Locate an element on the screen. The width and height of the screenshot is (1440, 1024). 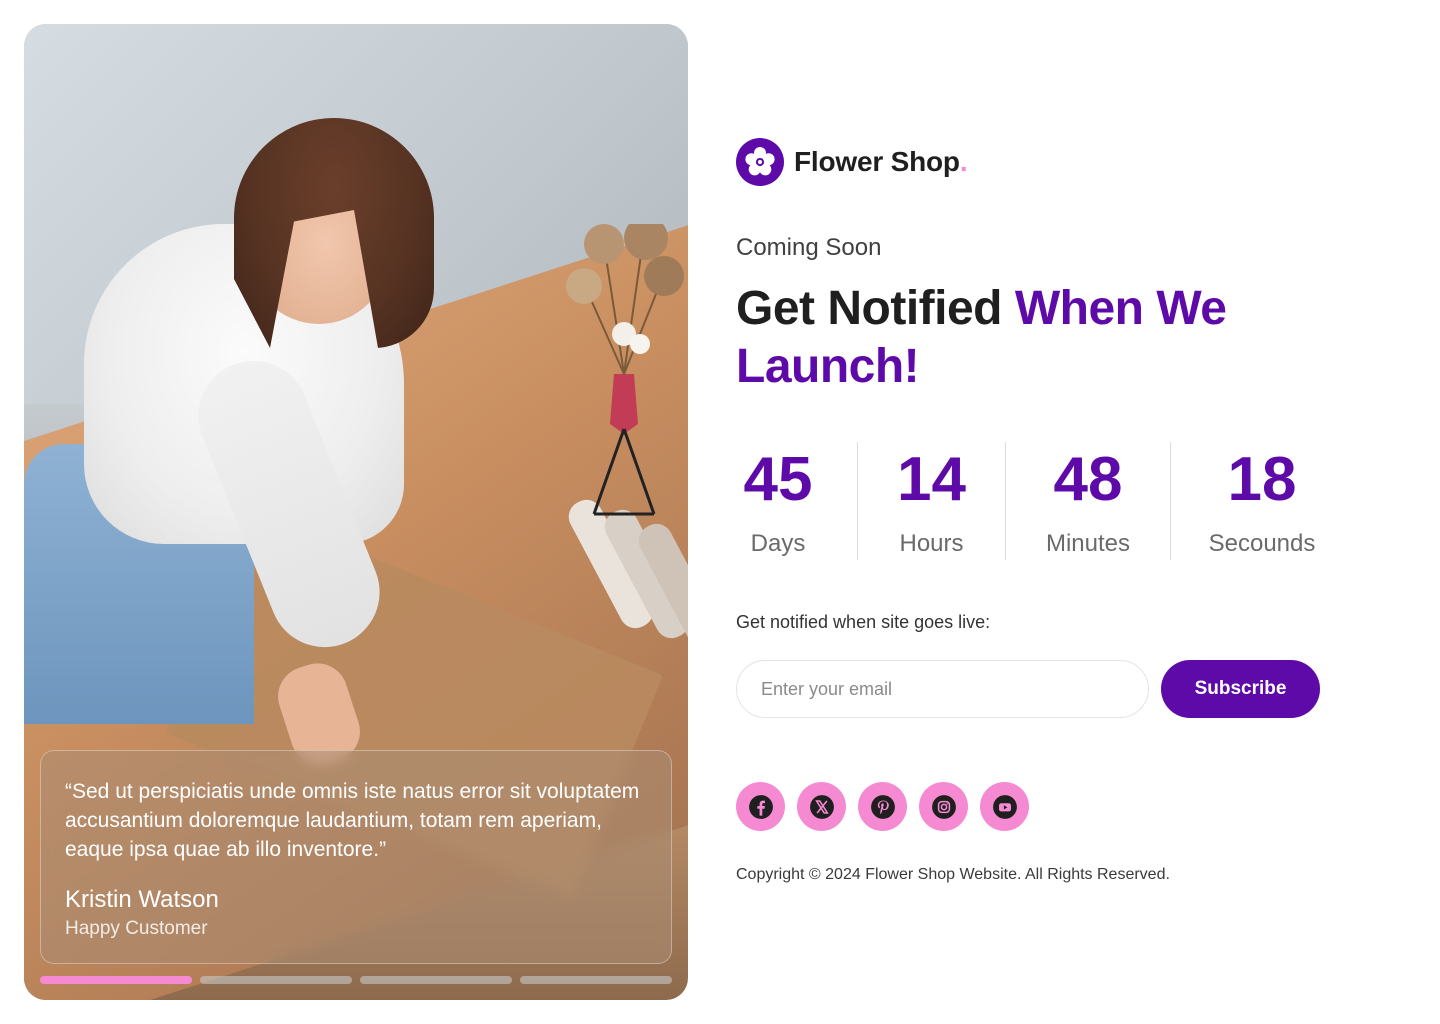
coming-soon-label: Coming Soon is located at coordinates (809, 247).